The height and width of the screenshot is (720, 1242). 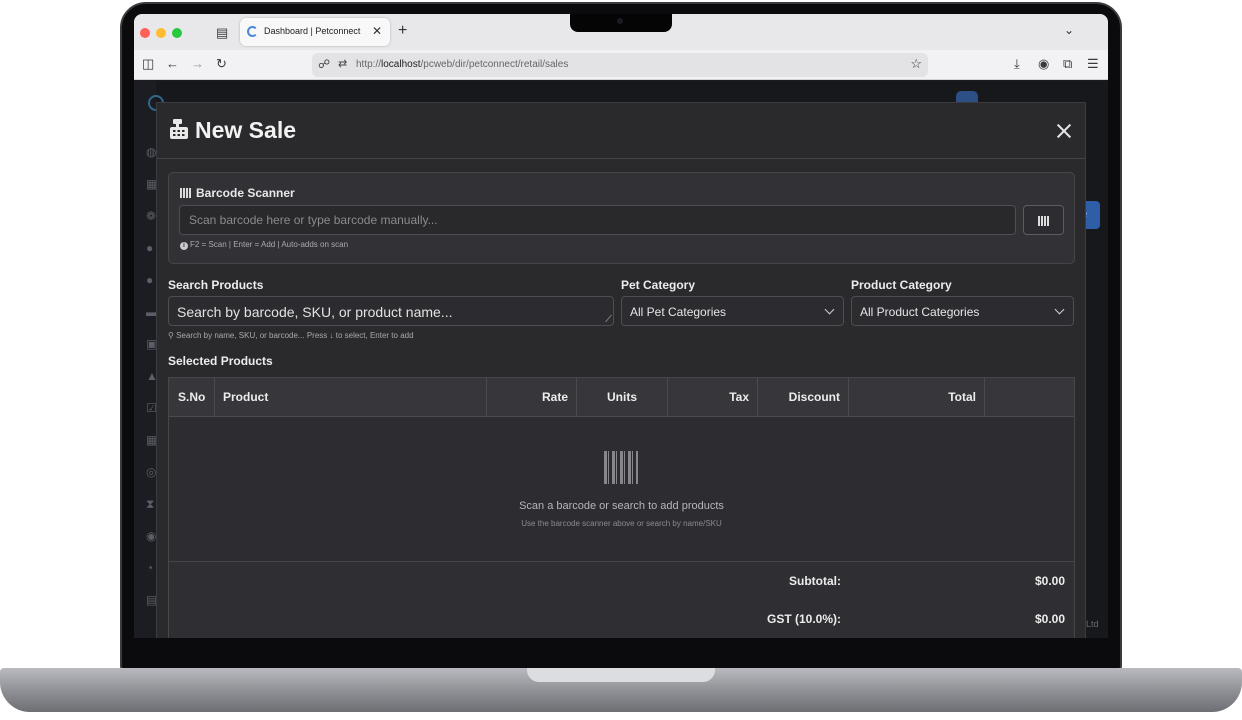 What do you see at coordinates (597, 220) in the screenshot?
I see `barcode-input` at bounding box center [597, 220].